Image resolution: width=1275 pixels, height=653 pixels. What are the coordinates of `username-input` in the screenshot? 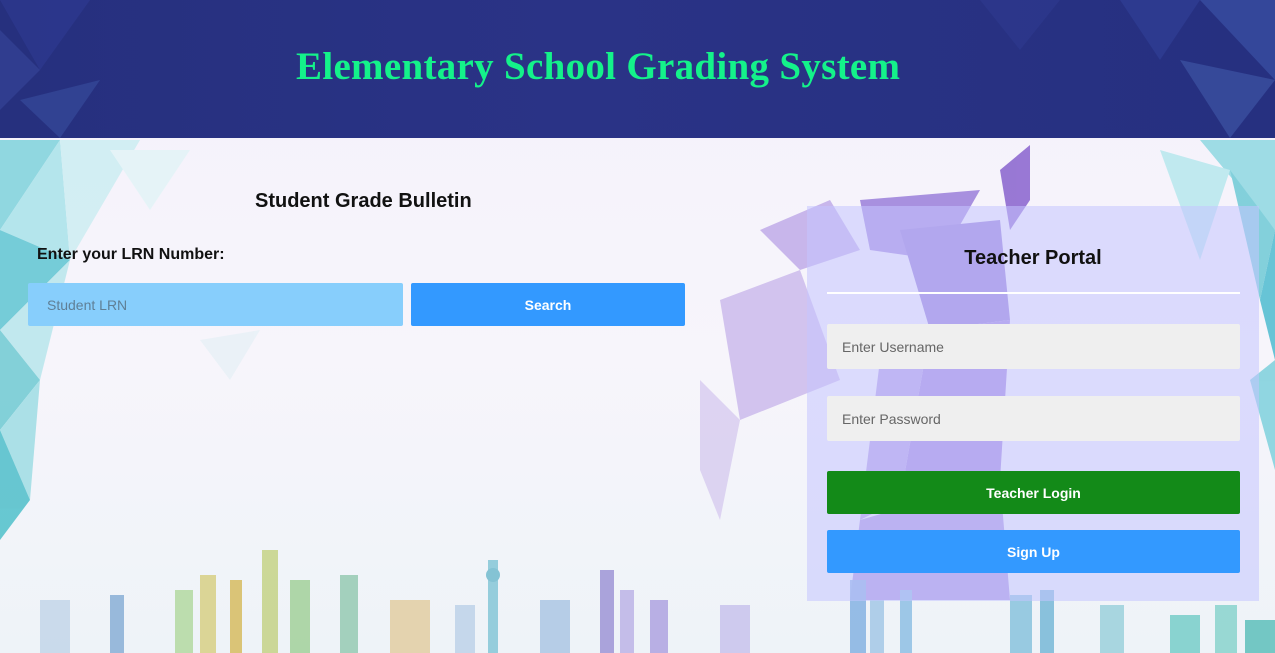 It's located at (1033, 346).